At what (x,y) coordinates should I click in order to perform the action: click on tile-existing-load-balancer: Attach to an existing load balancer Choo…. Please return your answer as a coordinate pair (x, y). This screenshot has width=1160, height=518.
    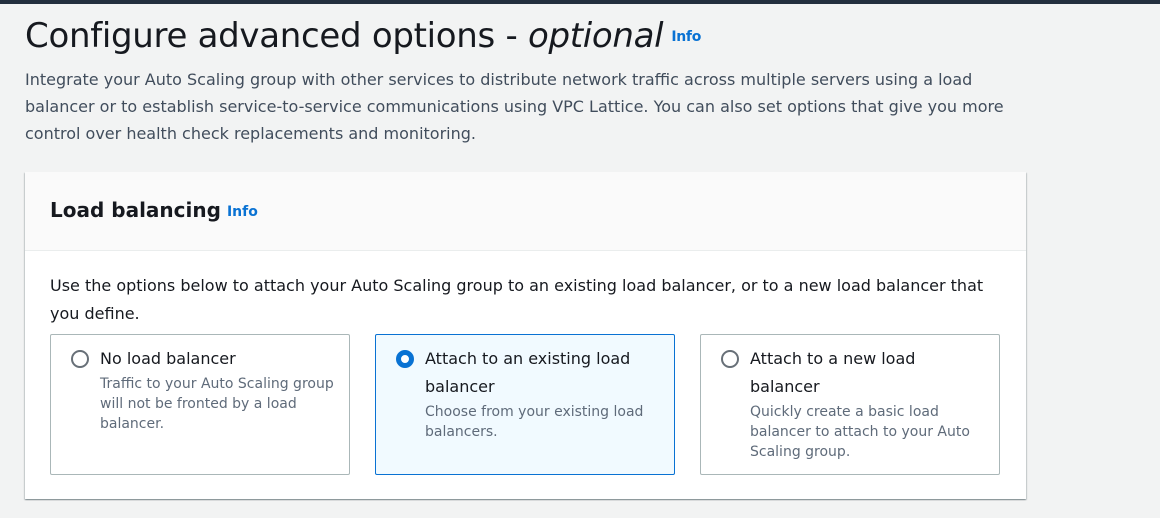
    Looking at the image, I should click on (525, 404).